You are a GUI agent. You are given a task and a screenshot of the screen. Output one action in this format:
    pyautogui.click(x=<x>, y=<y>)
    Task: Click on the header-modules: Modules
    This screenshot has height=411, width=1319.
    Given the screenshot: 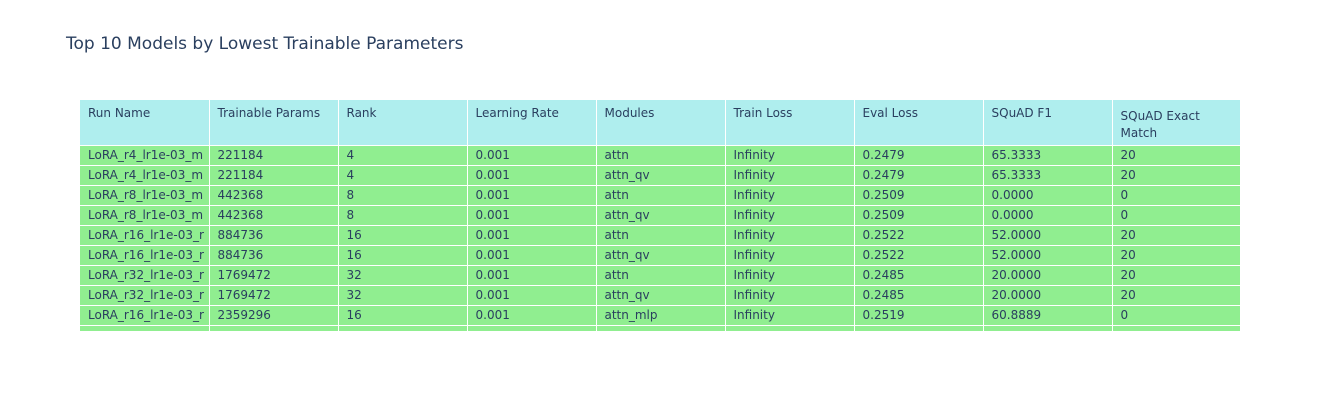 What is the action you would take?
    pyautogui.click(x=661, y=123)
    